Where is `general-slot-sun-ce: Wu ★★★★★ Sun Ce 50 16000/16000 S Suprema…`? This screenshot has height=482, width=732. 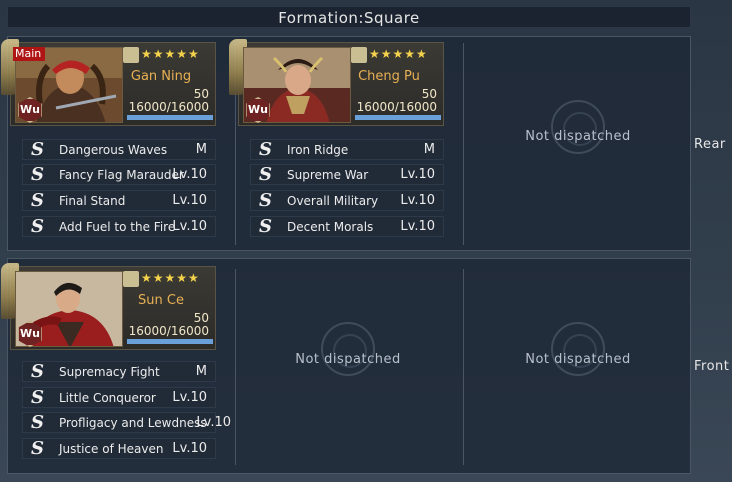 general-slot-sun-ce: Wu ★★★★★ Sun Ce 50 16000/16000 S Suprema… is located at coordinates (116, 365).